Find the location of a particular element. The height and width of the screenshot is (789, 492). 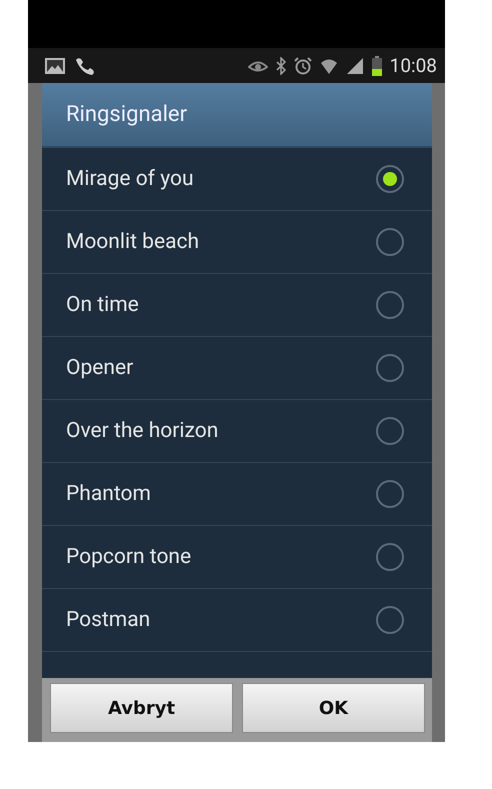

battery-icon is located at coordinates (377, 66).